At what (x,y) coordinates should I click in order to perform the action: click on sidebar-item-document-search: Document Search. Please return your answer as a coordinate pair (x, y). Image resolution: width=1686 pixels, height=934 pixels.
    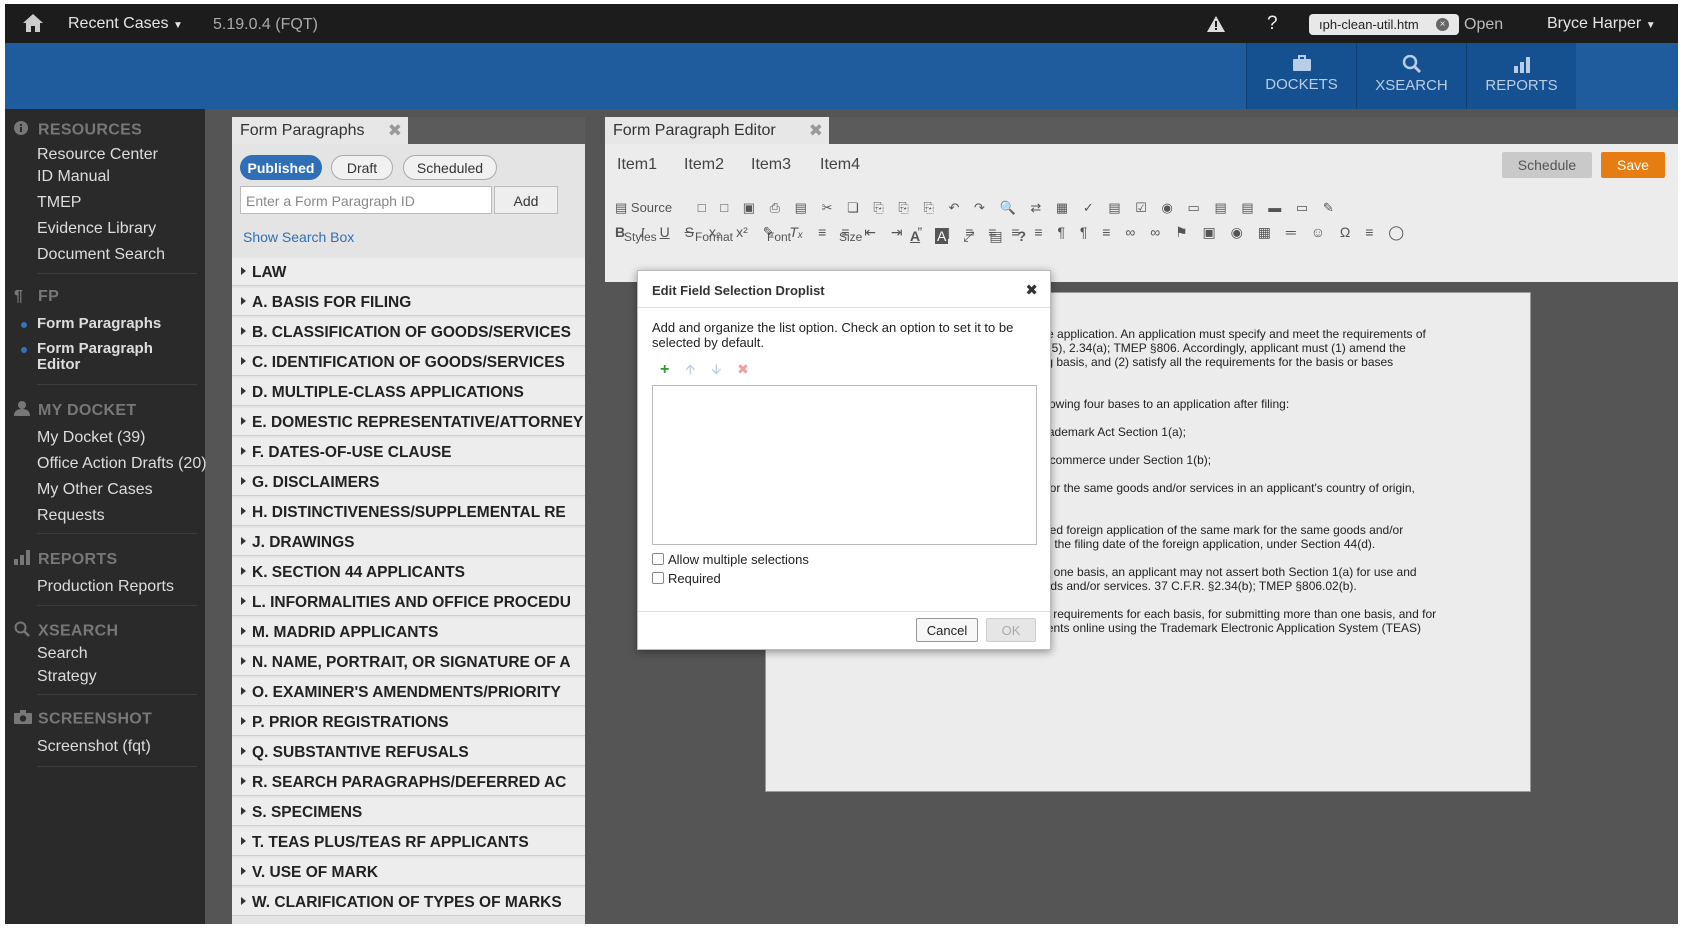
    Looking at the image, I should click on (101, 255).